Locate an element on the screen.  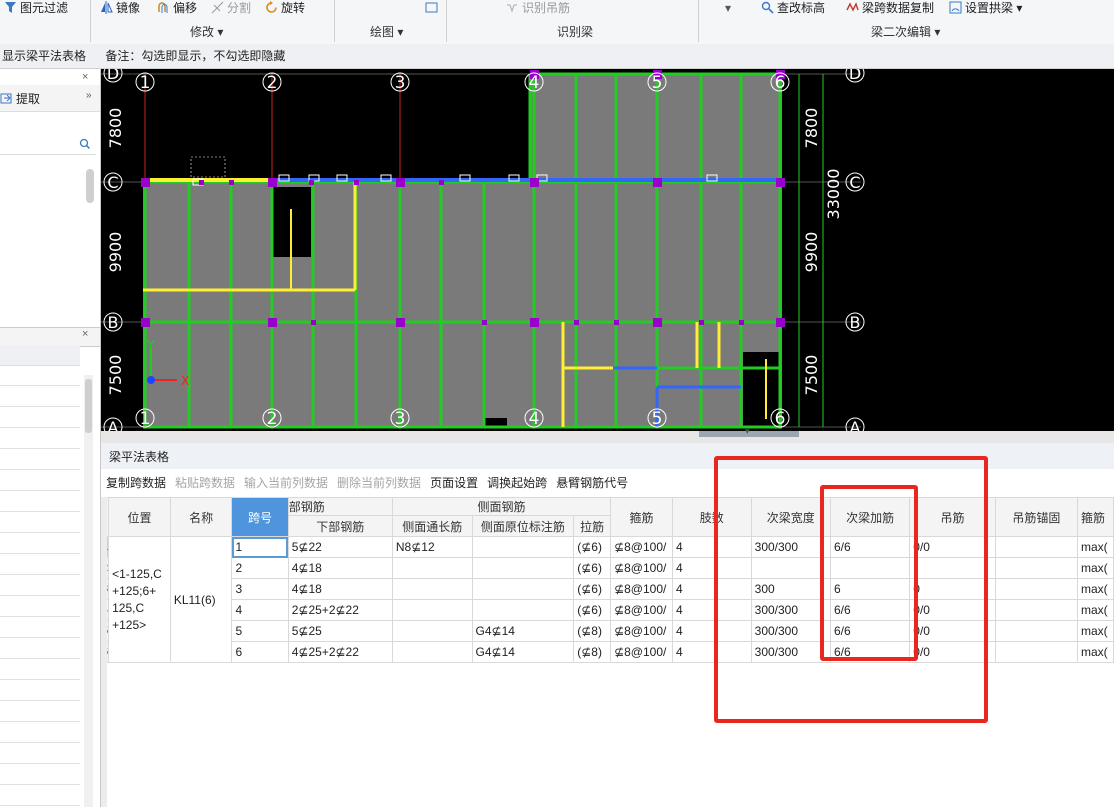
group-draw: 绘图 ▾ is located at coordinates (386, 32).